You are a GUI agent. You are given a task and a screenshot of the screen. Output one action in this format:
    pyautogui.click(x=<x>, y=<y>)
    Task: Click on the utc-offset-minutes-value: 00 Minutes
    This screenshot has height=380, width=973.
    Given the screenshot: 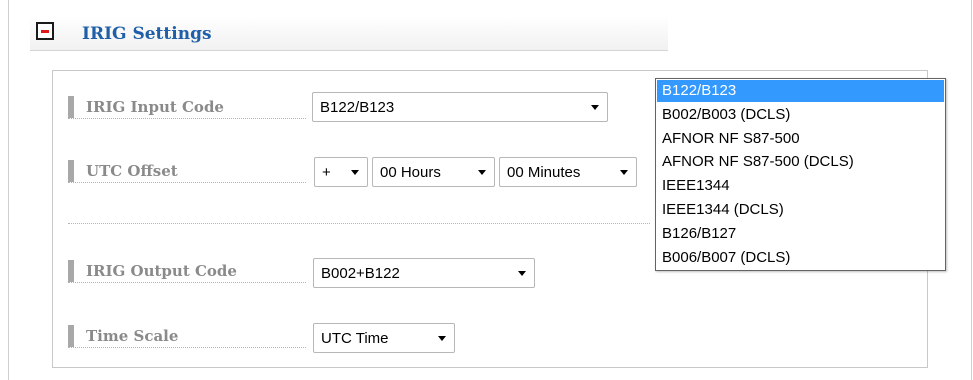 What is the action you would take?
    pyautogui.click(x=544, y=172)
    